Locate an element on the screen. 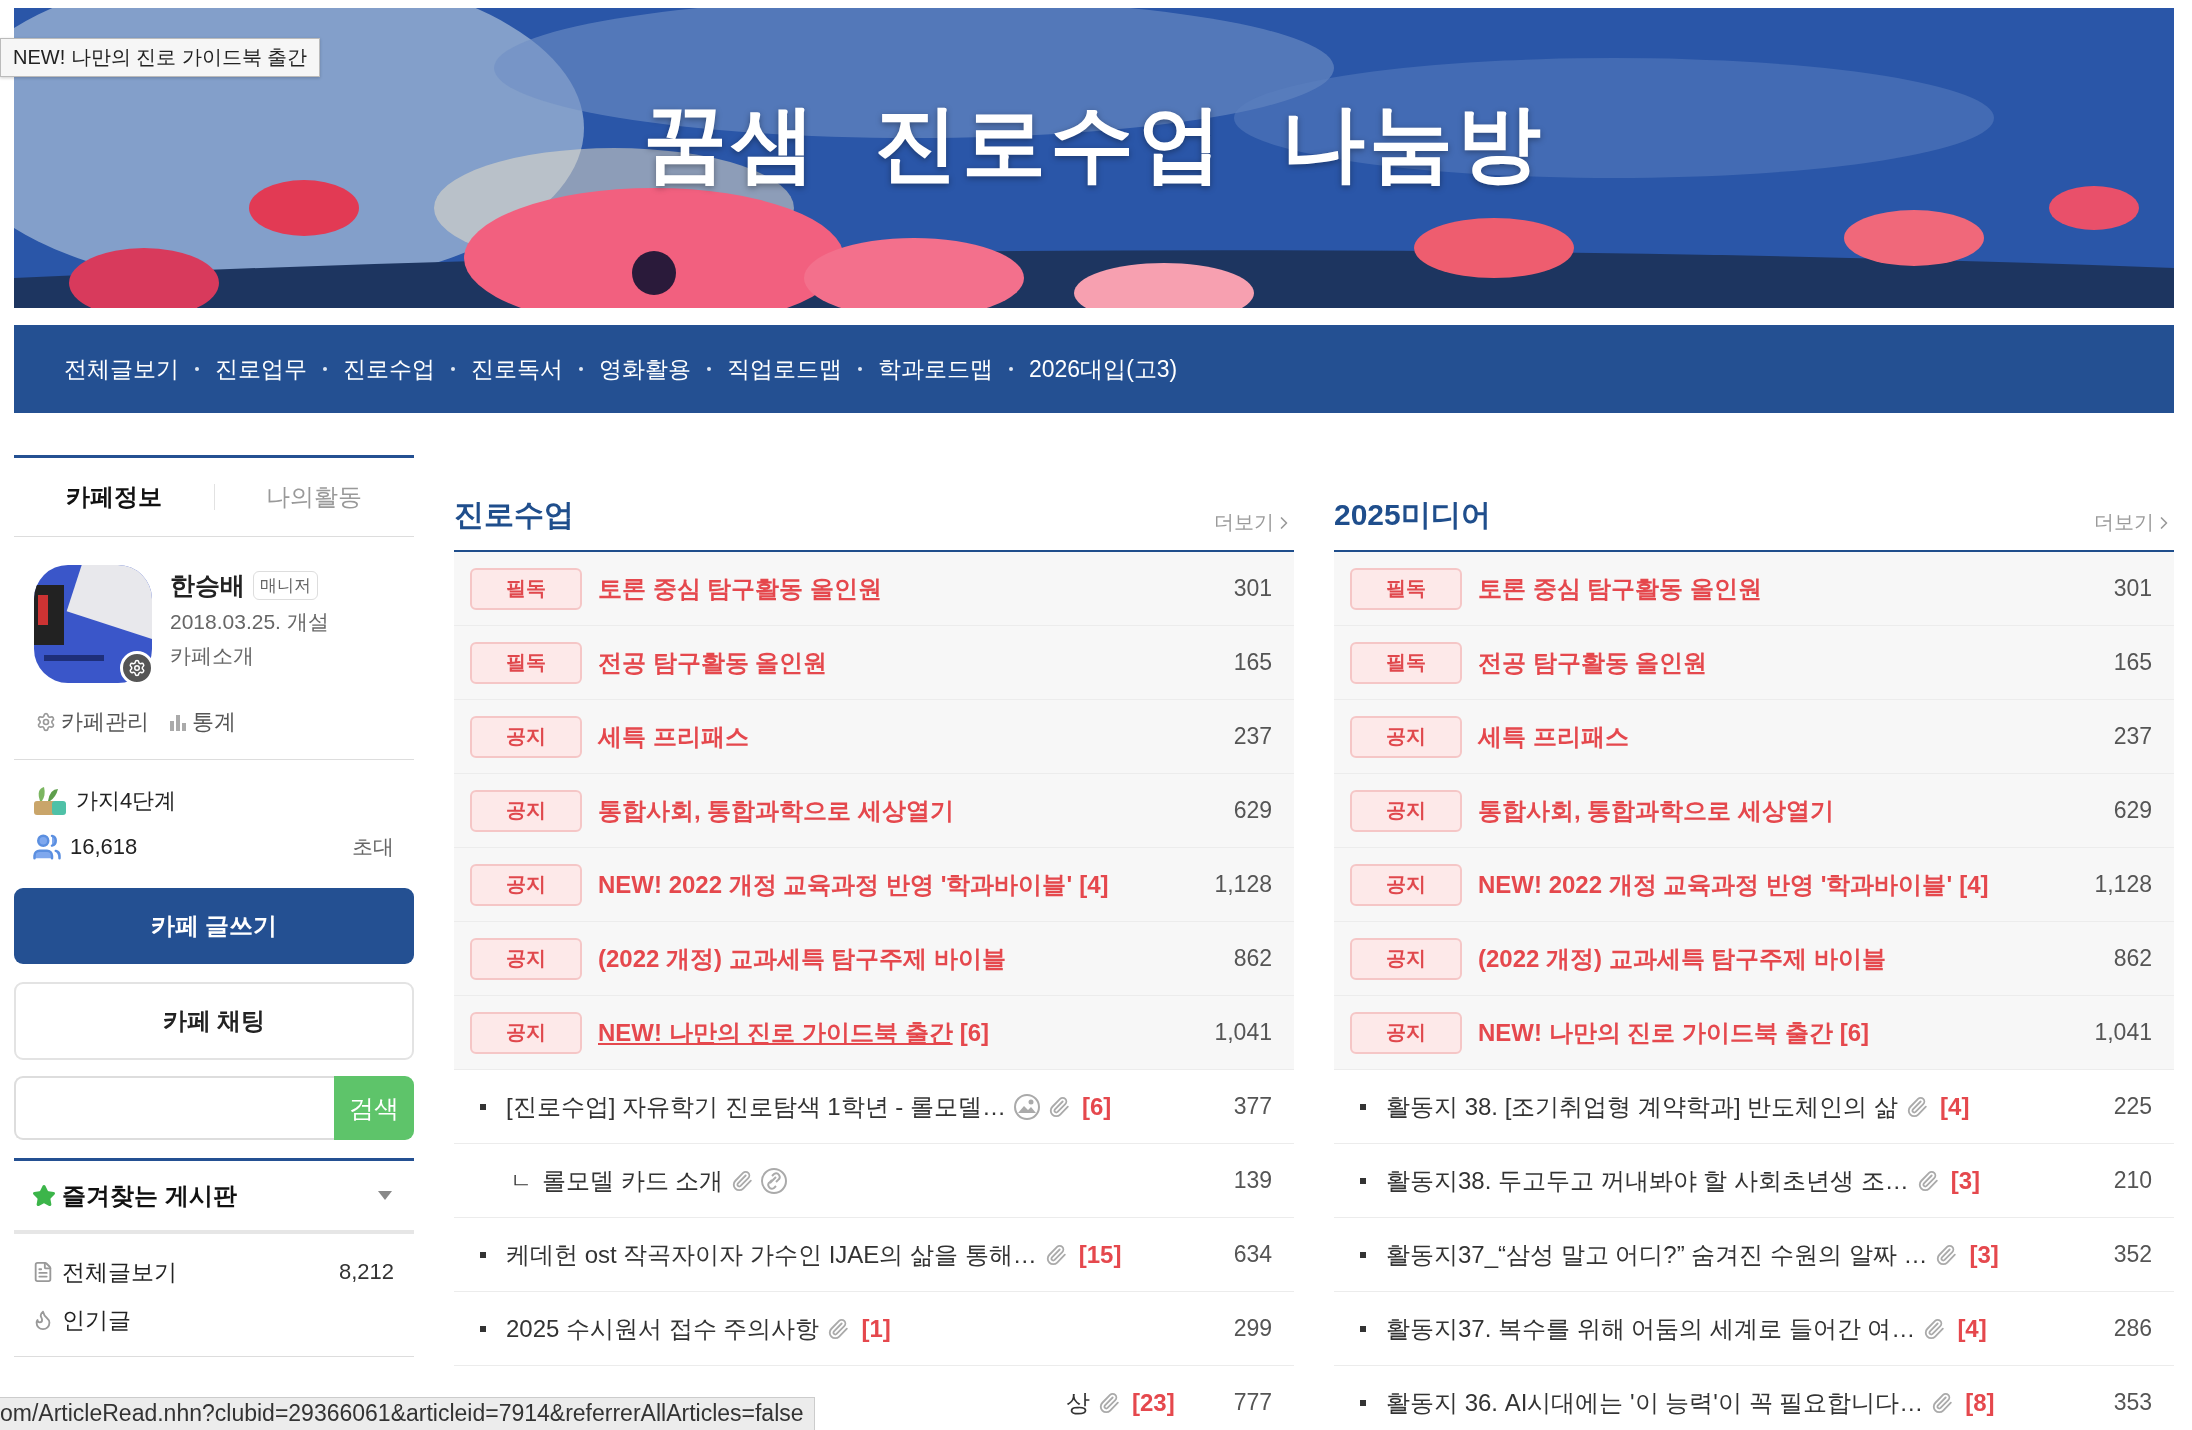 This screenshot has height=1430, width=2192. board-title: 2025미디어 is located at coordinates (1412, 515).